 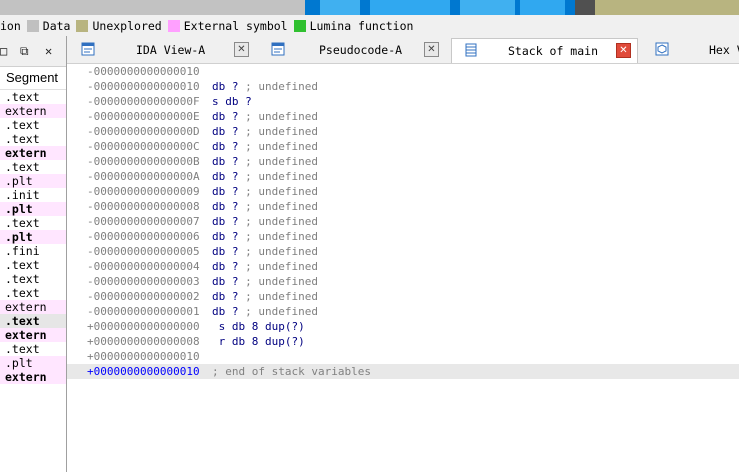 What do you see at coordinates (232, 101) in the screenshot?
I see `declaration-text: s db ?` at bounding box center [232, 101].